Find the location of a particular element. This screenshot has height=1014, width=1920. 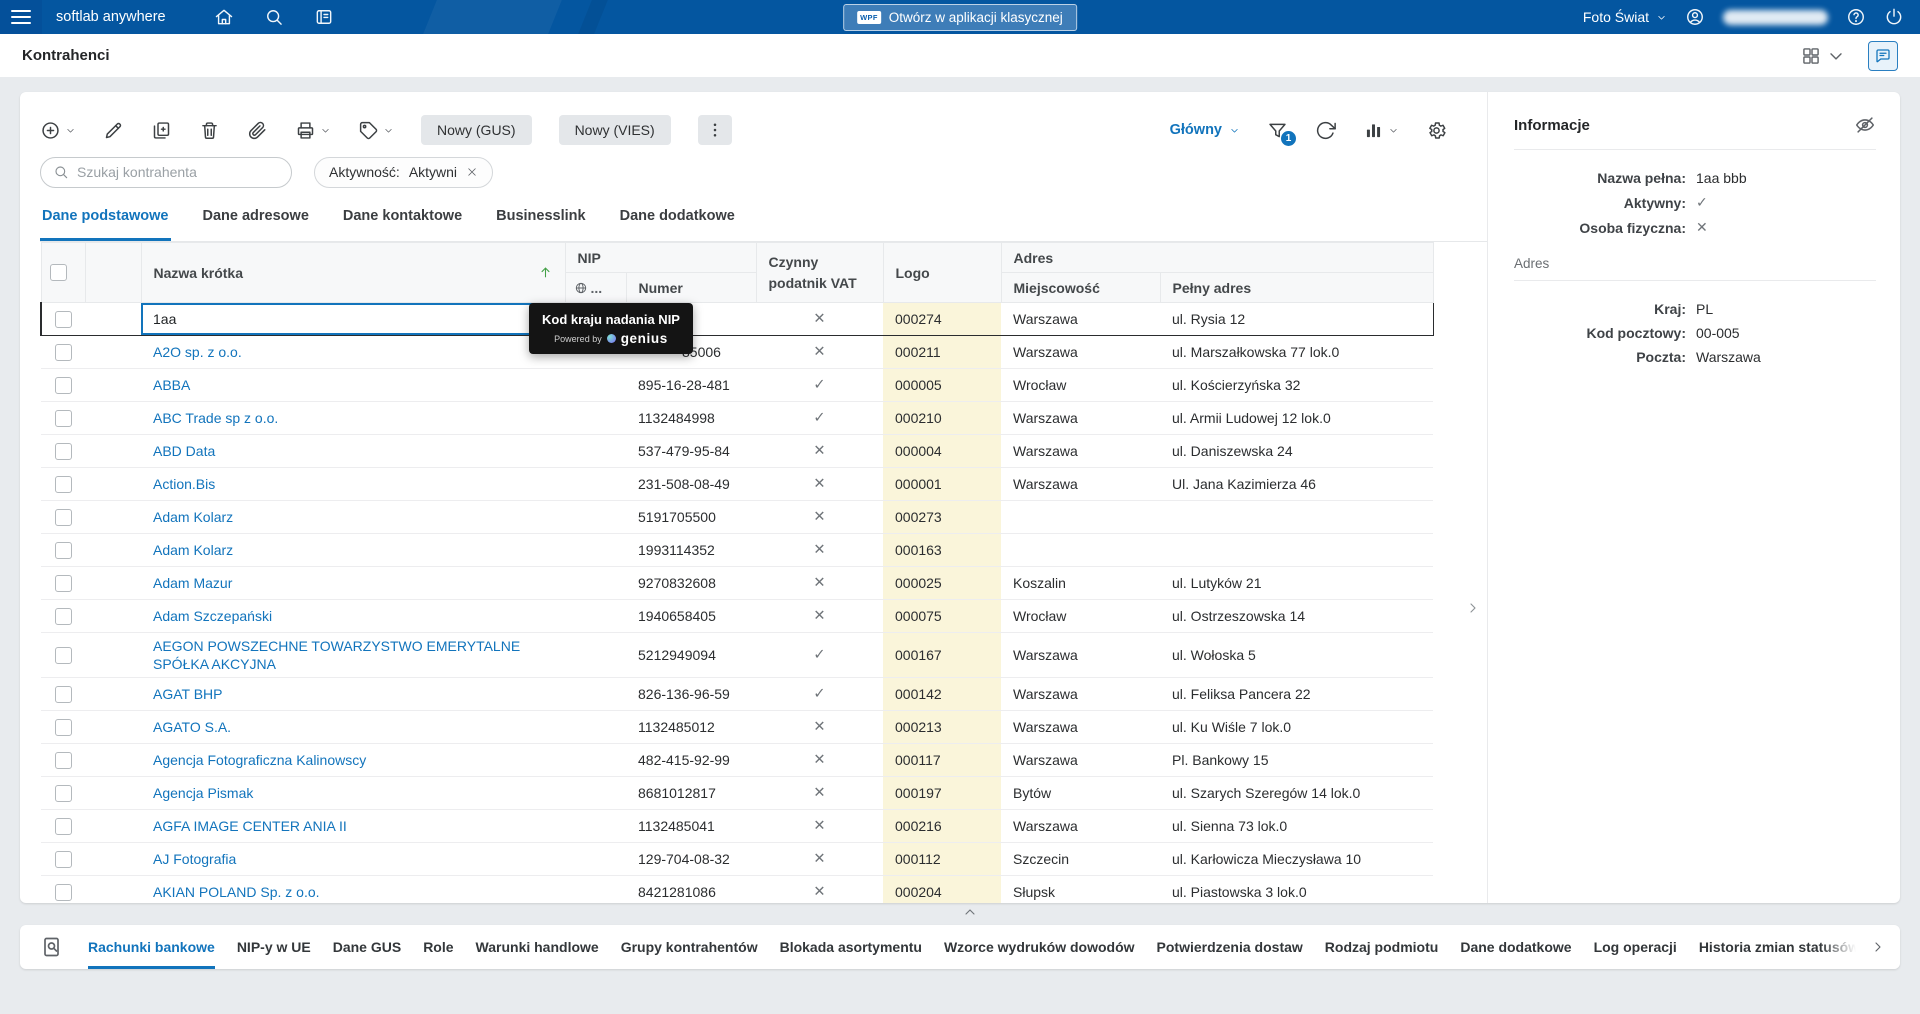

table-row: Adam Kolarz 5191705500 ✕ 000273 is located at coordinates (737, 517).